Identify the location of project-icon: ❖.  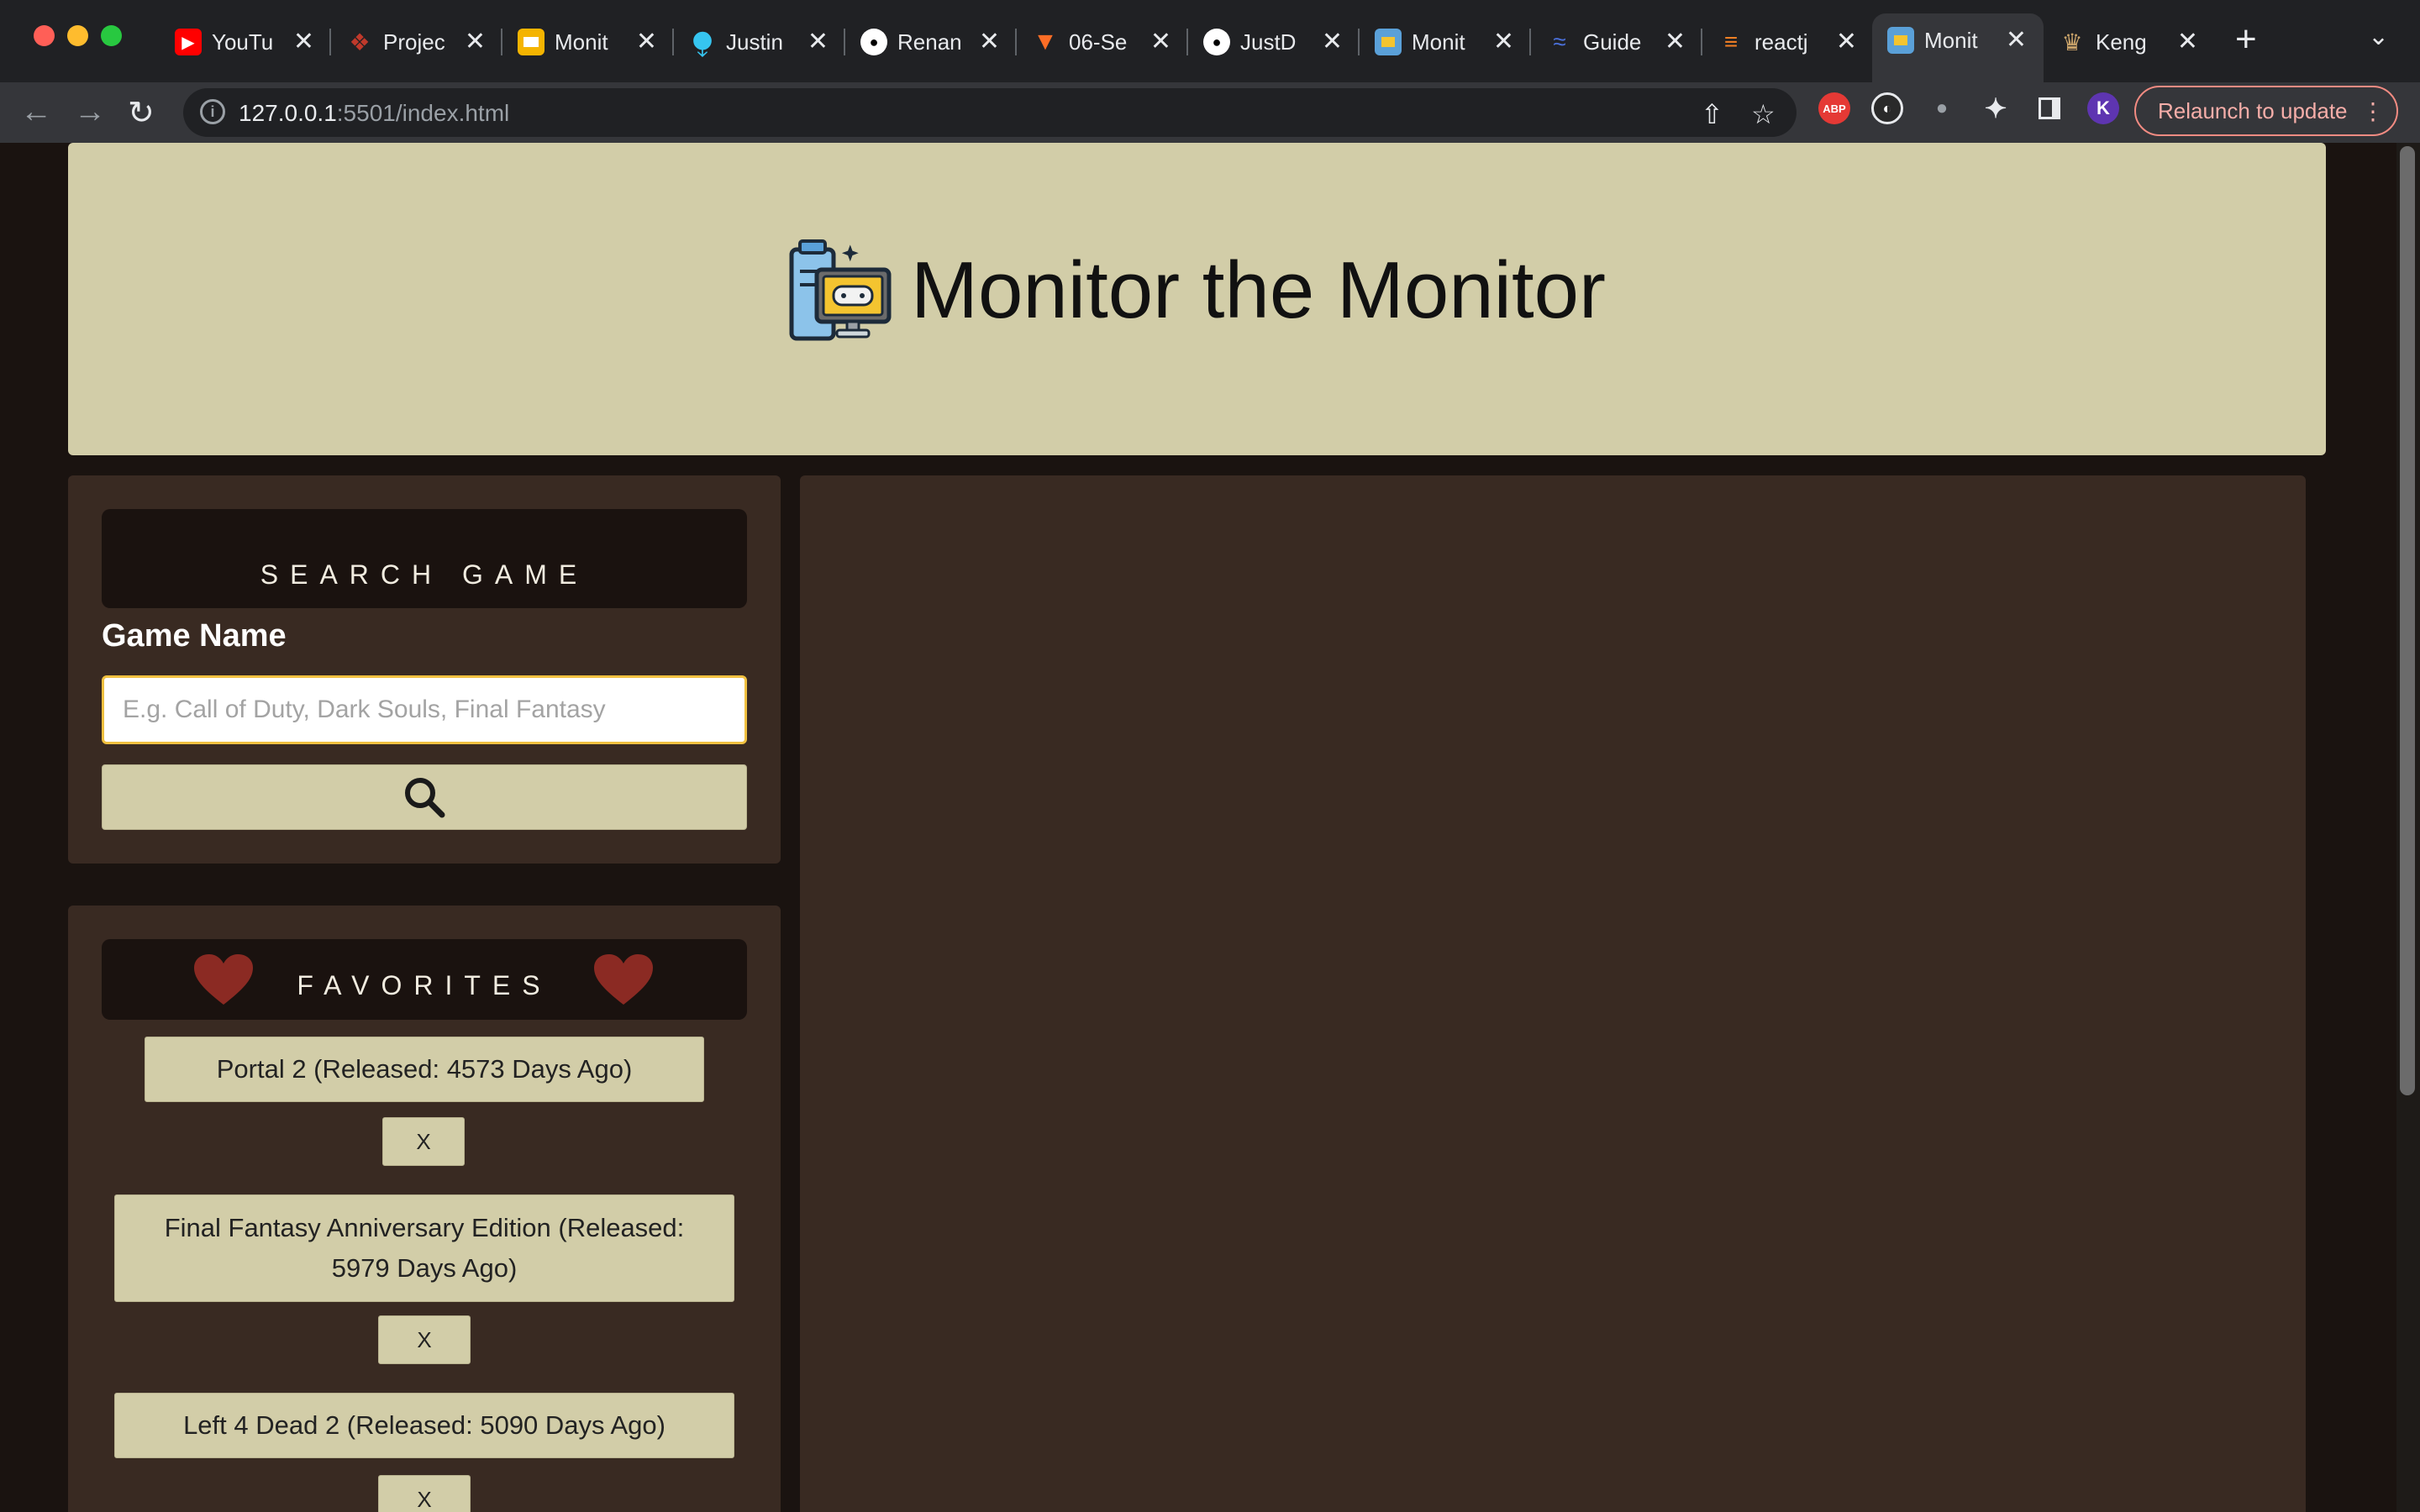
(360, 42).